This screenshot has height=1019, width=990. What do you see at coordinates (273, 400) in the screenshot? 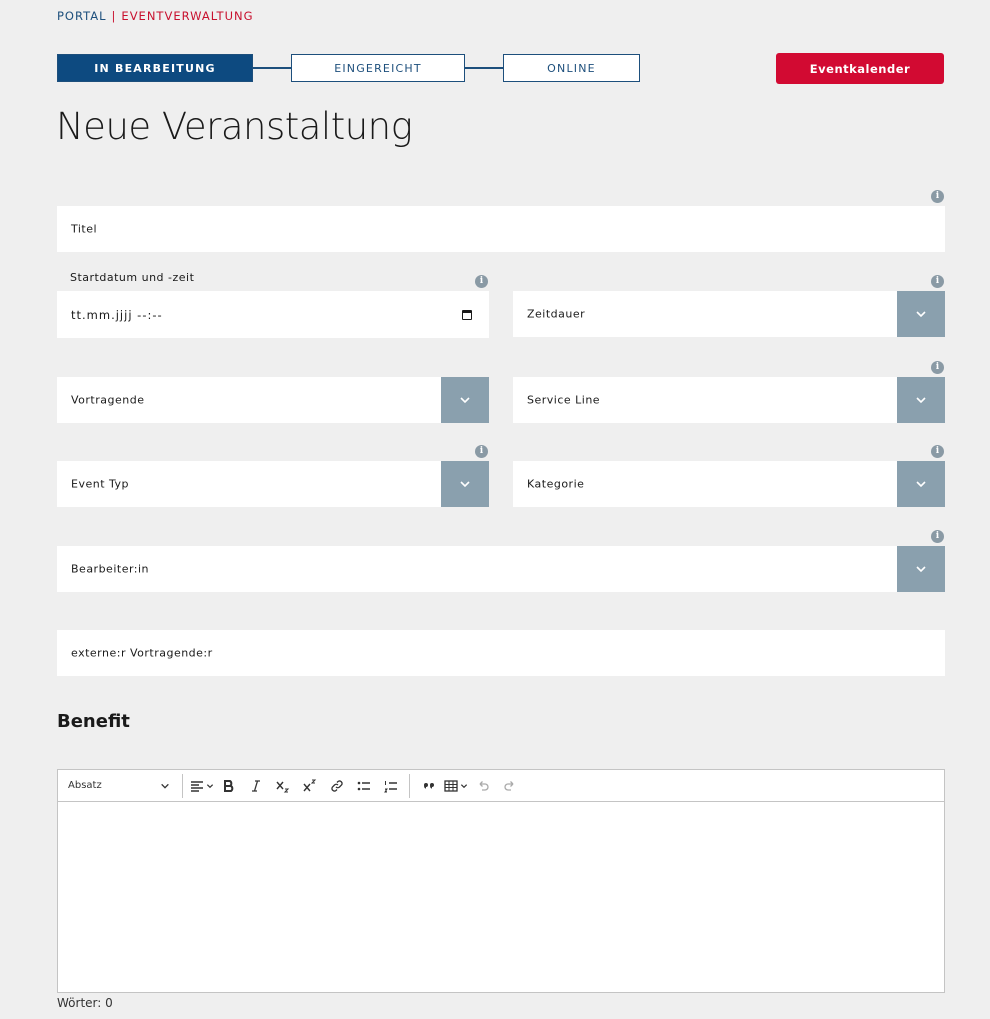
I see `vortragende-select: Vortragende` at bounding box center [273, 400].